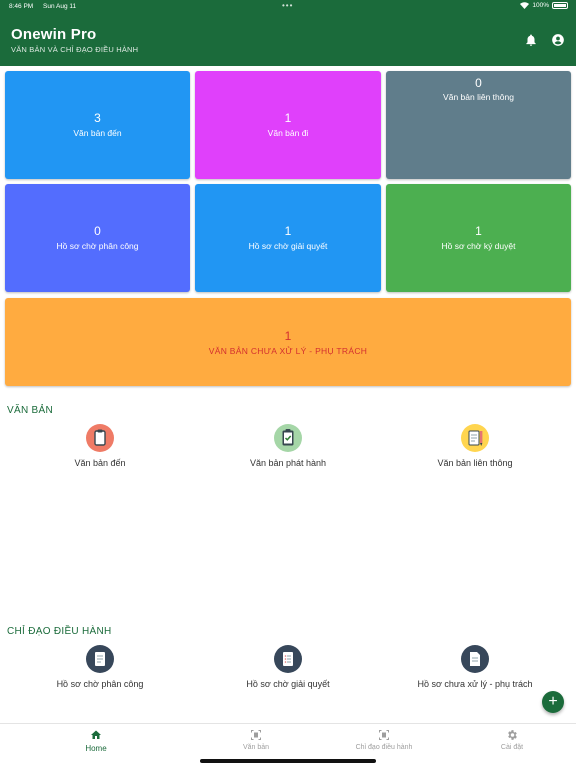 The image size is (576, 768). What do you see at coordinates (525, 5) in the screenshot?
I see `wifi-icon` at bounding box center [525, 5].